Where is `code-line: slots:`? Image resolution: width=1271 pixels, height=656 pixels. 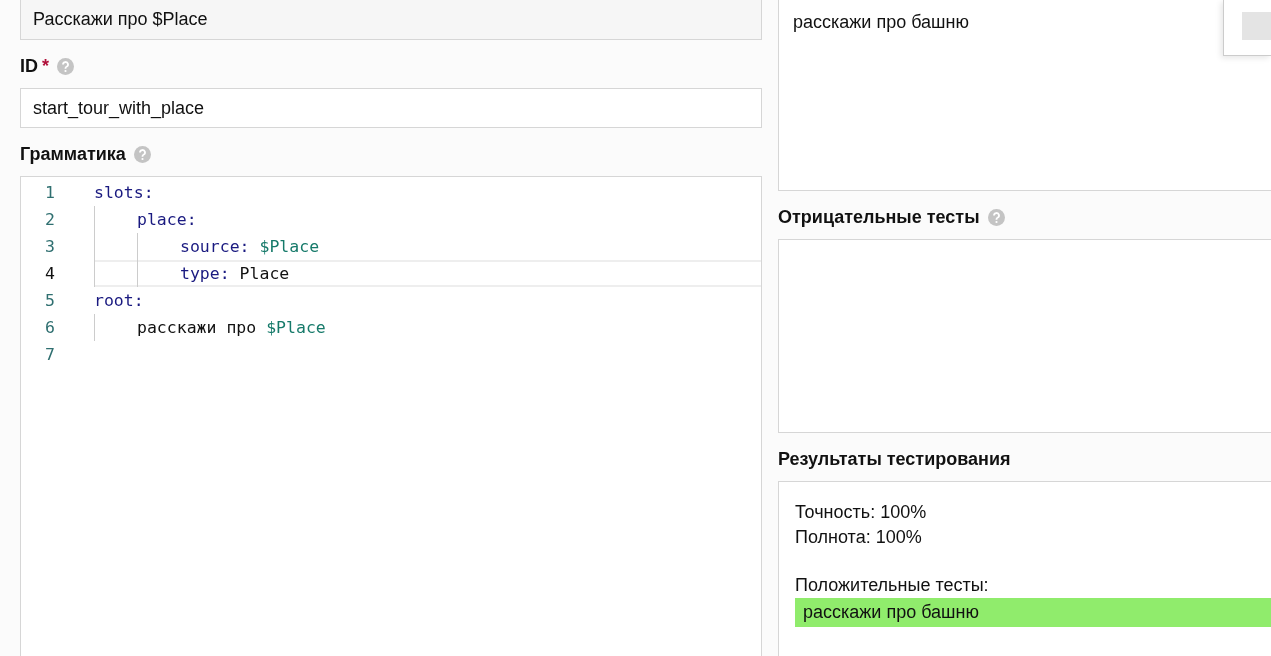
code-line: slots: is located at coordinates (124, 192).